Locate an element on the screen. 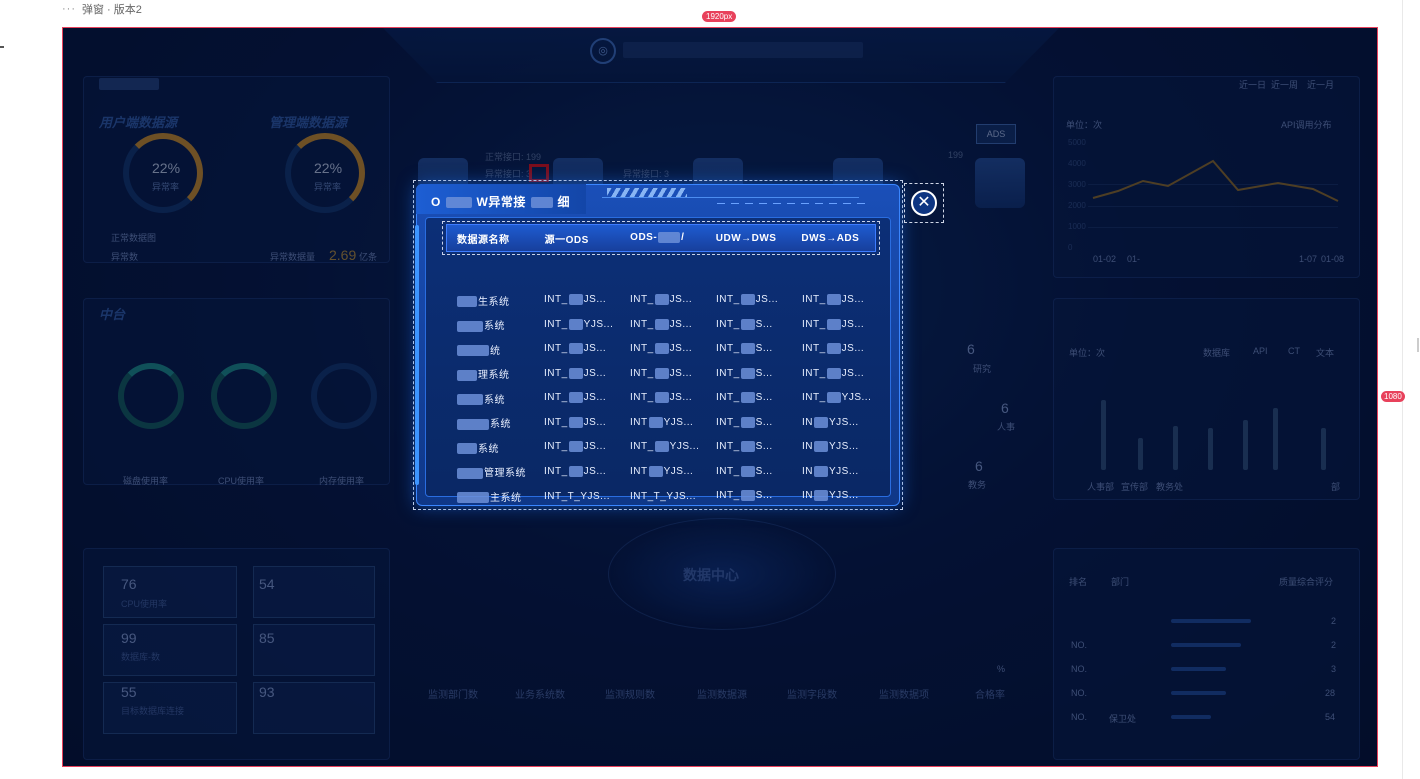 Image resolution: width=1420 pixels, height=779 pixels. col-header-src-ods: 源一ODS is located at coordinates (566, 240).